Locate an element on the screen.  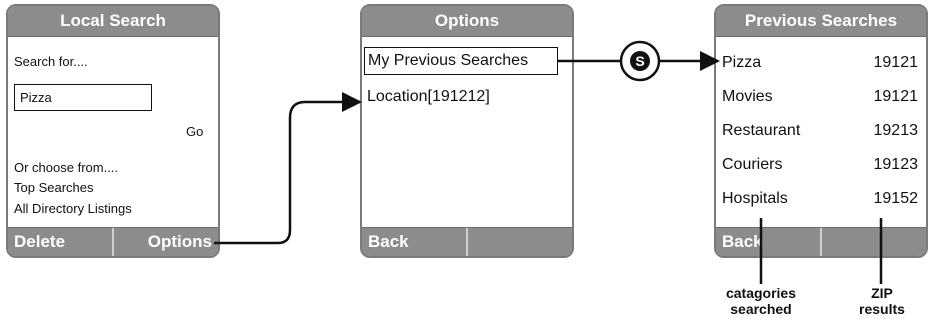
categories-annotation: catagories searched is located at coordinates (761, 301).